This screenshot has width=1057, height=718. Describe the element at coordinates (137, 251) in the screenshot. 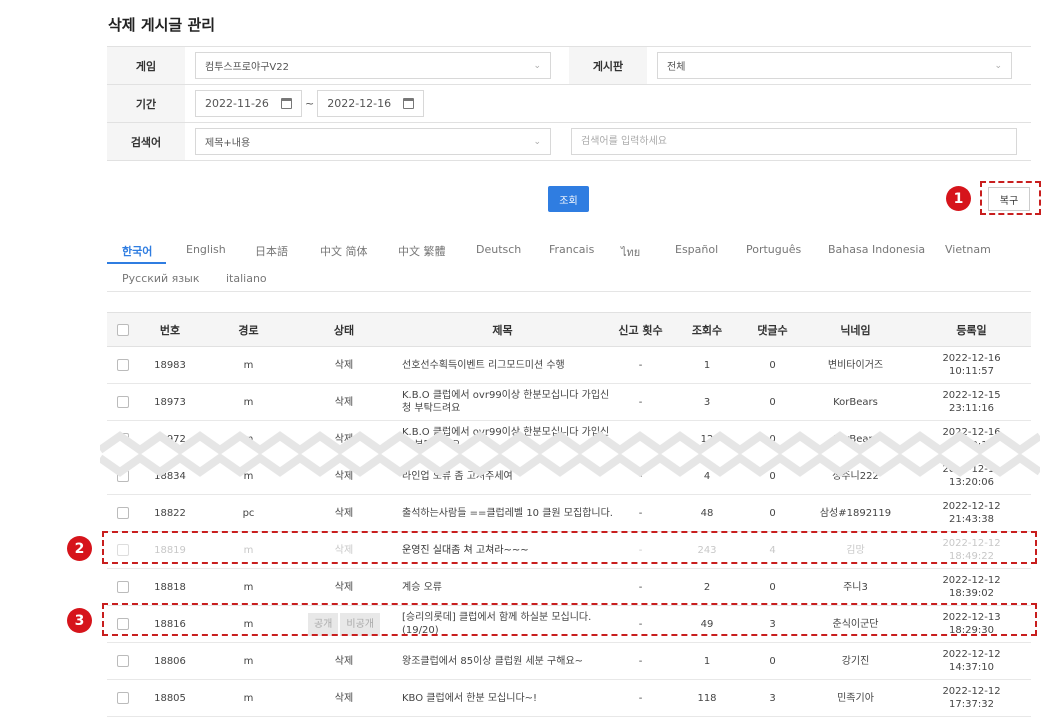

I see `tab-korean: 한국어` at that location.